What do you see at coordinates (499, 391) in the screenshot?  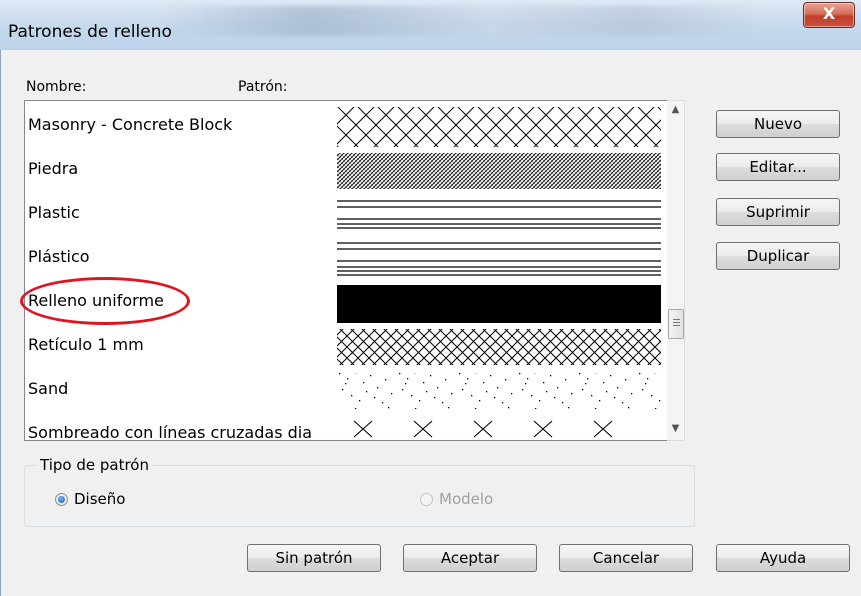 I see `pattern-preview-dot-stipple` at bounding box center [499, 391].